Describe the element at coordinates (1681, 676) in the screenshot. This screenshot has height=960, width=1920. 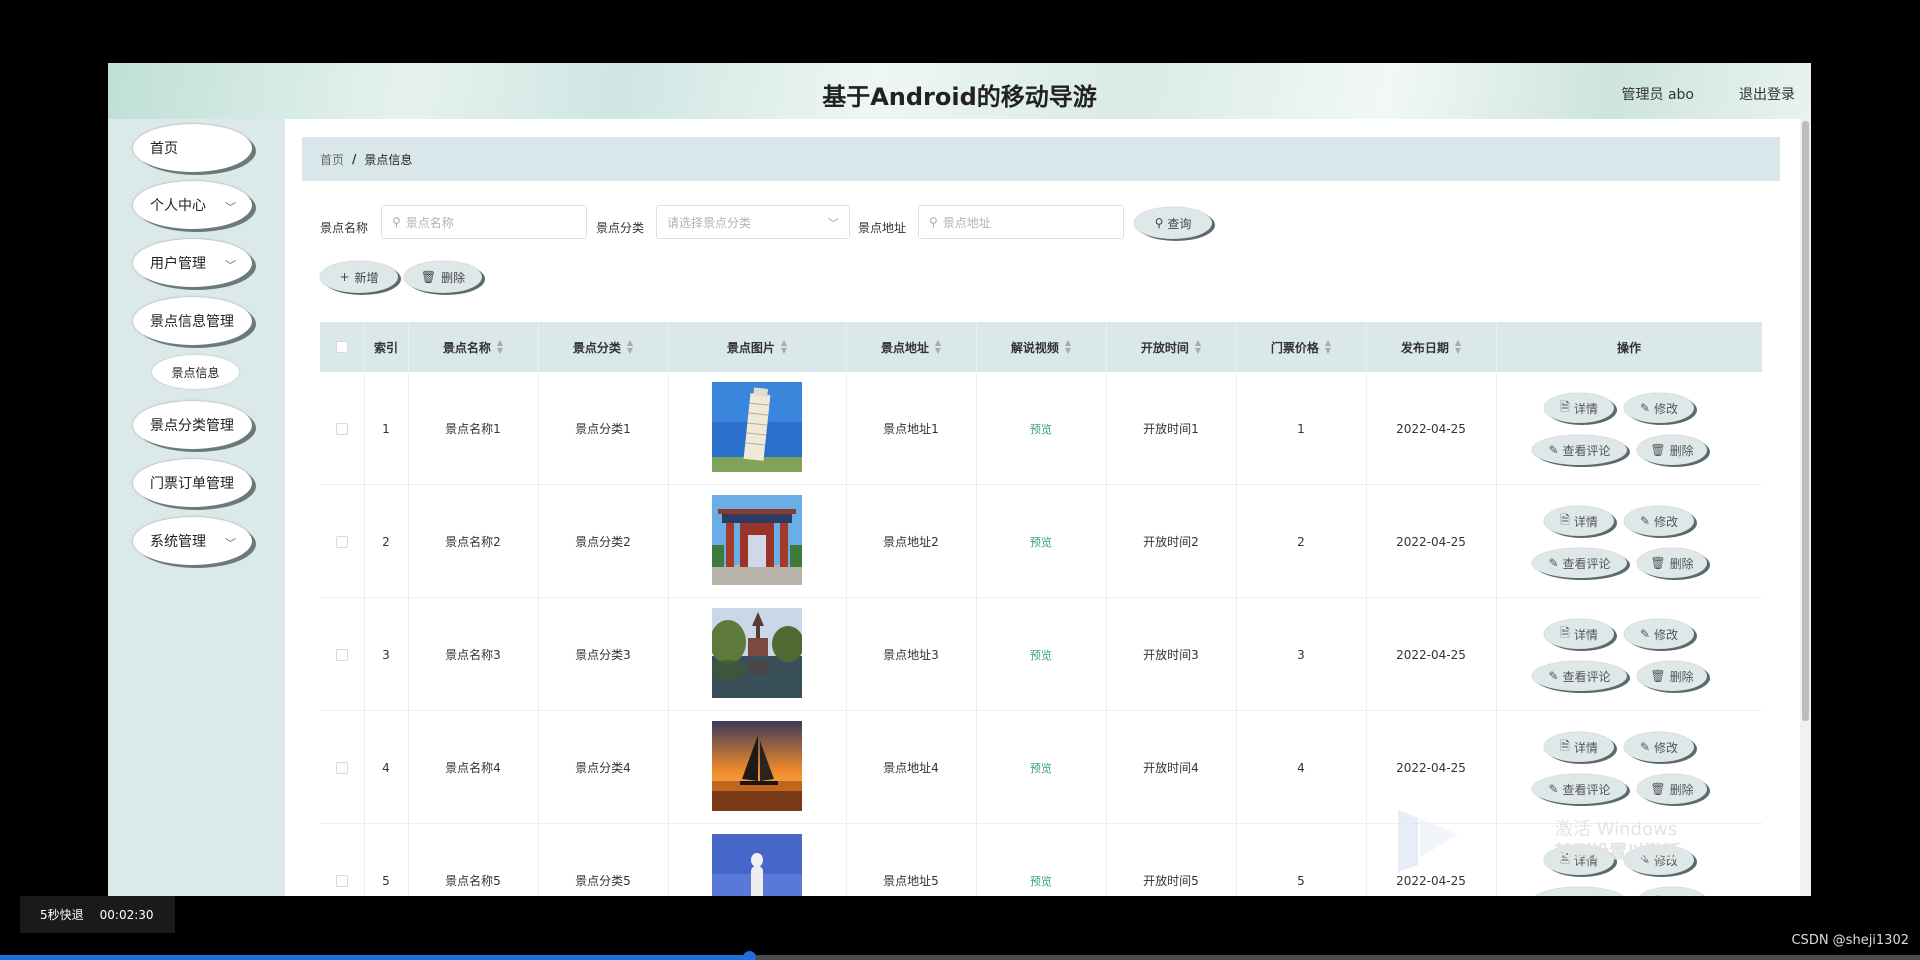
I see `row-delete-button-label: 删除` at that location.